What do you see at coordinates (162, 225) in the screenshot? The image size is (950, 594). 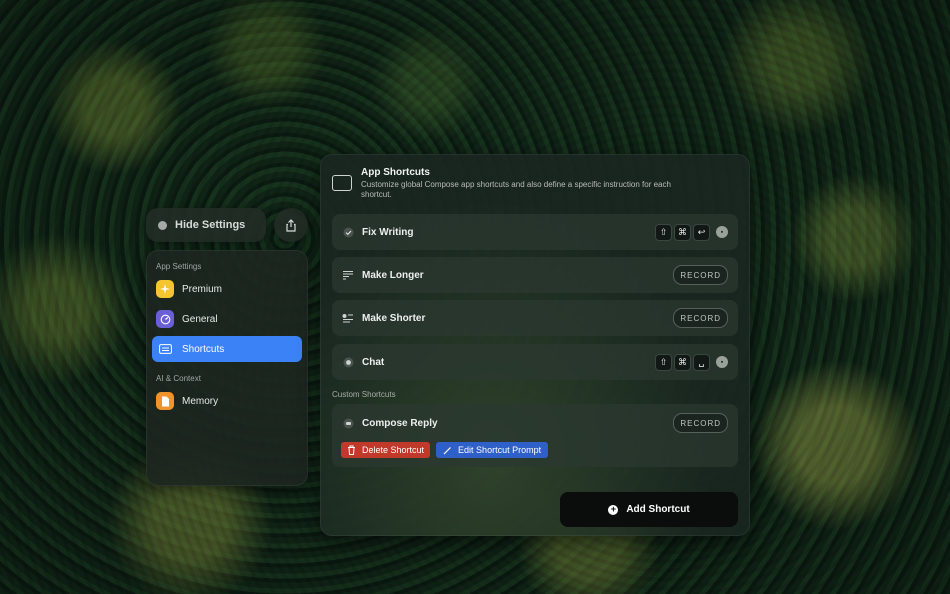 I see `dot-icon` at bounding box center [162, 225].